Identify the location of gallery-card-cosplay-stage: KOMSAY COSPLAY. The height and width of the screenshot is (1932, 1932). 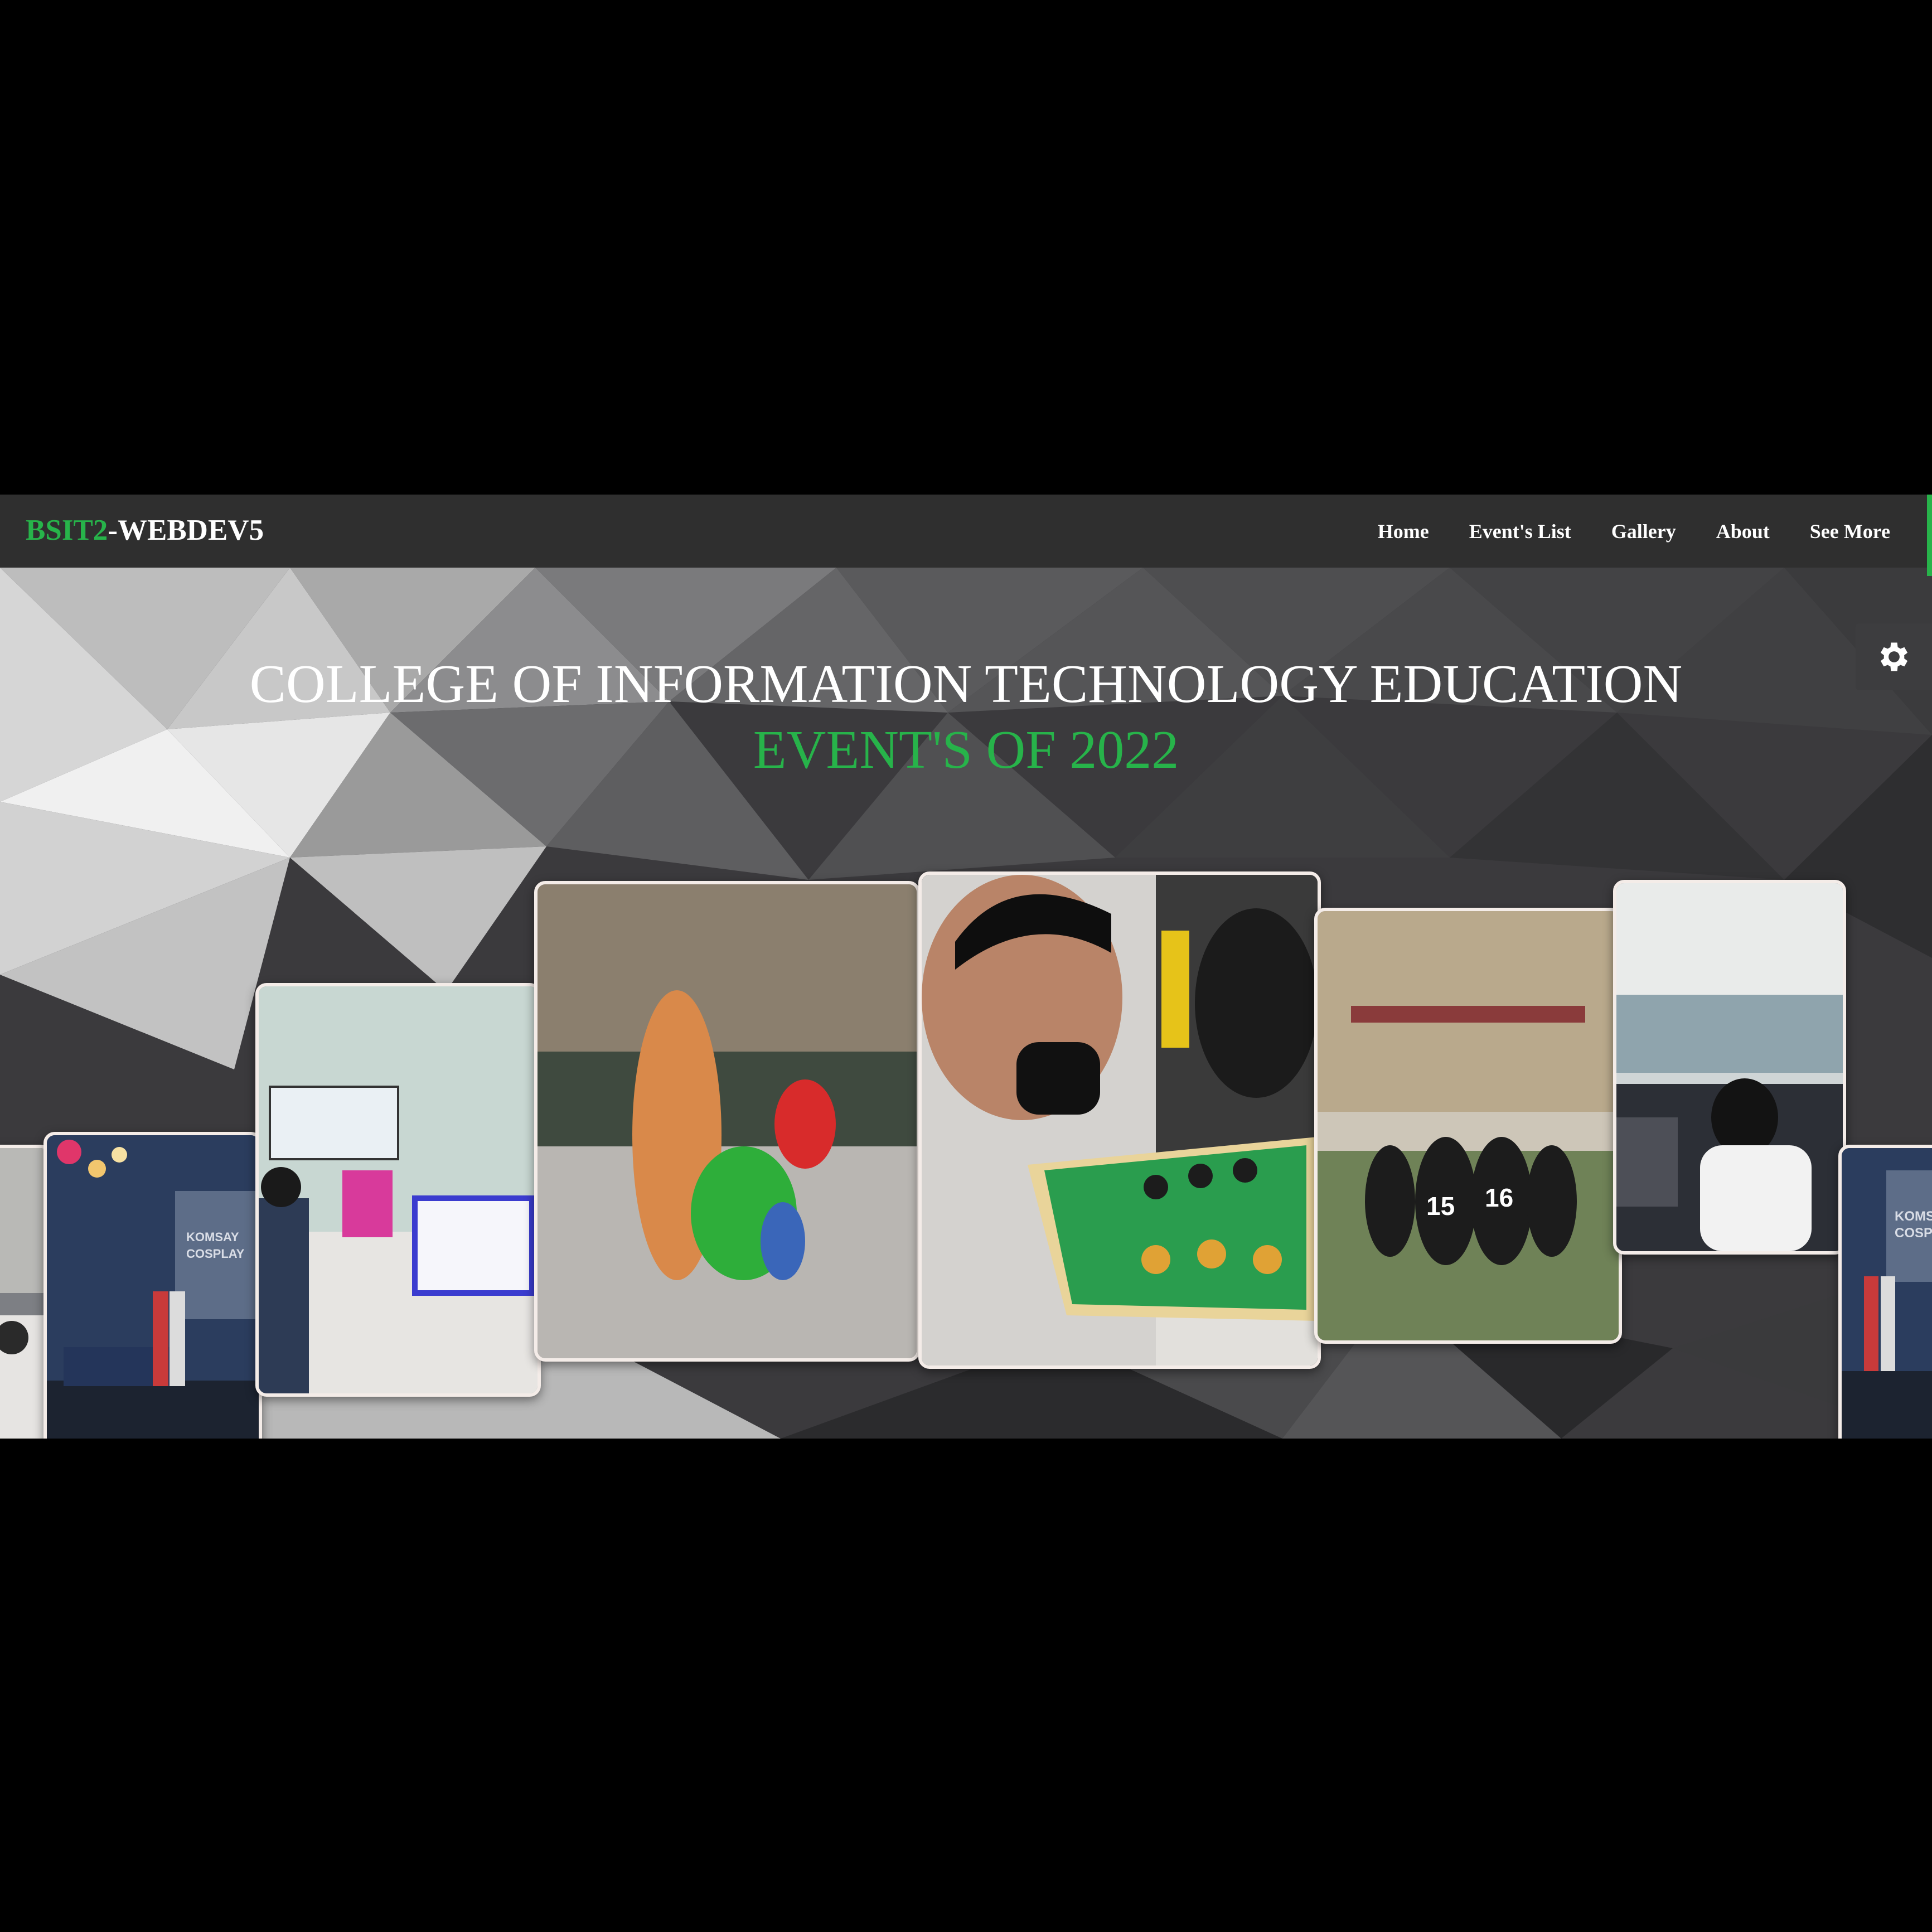
(152, 1285).